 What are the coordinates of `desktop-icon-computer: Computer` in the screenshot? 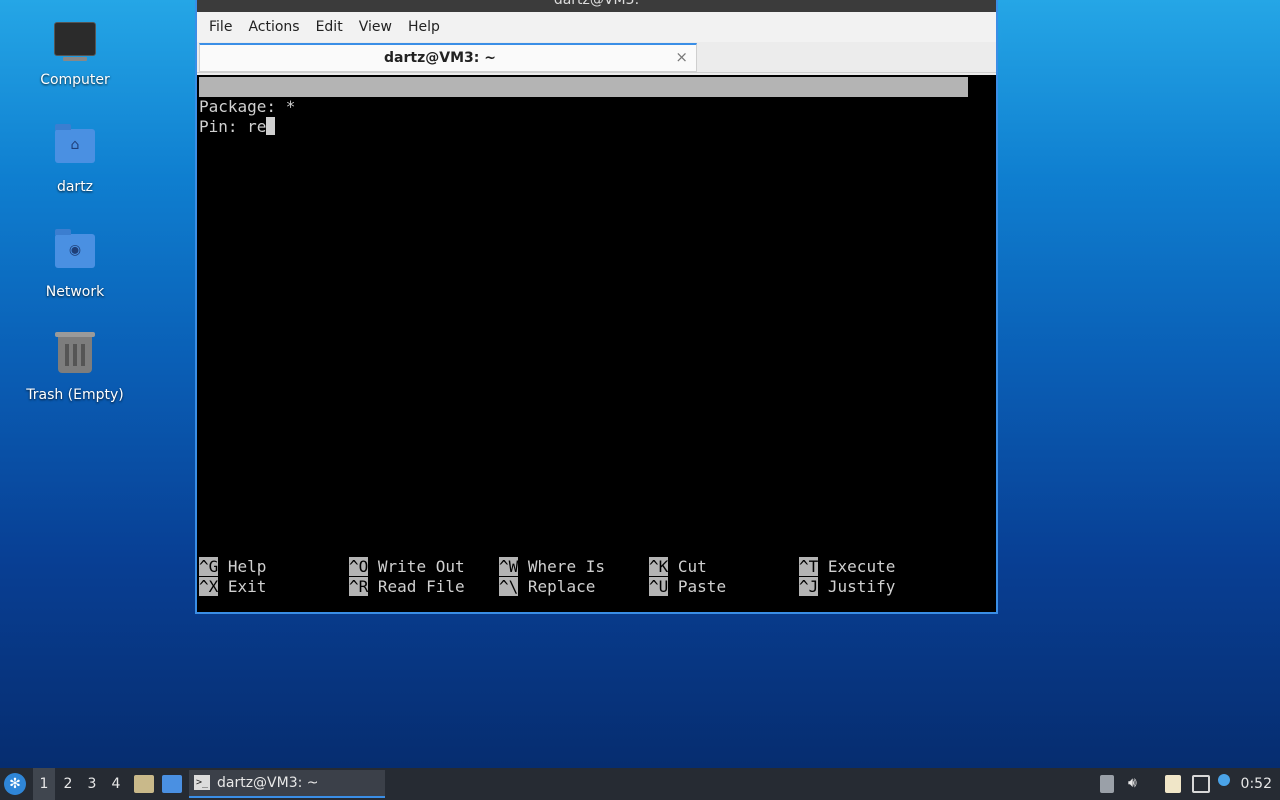 It's located at (75, 53).